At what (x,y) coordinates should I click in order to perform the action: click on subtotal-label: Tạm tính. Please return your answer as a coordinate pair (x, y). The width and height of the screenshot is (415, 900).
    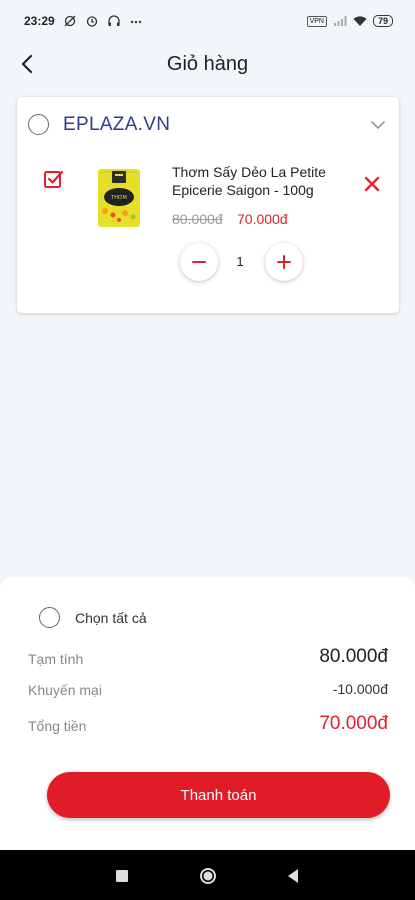
    Looking at the image, I should click on (56, 659).